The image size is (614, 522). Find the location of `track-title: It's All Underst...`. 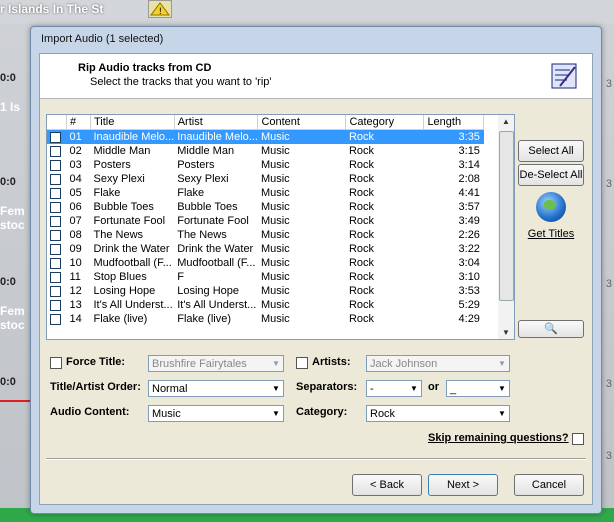

track-title: It's All Underst... is located at coordinates (133, 305).